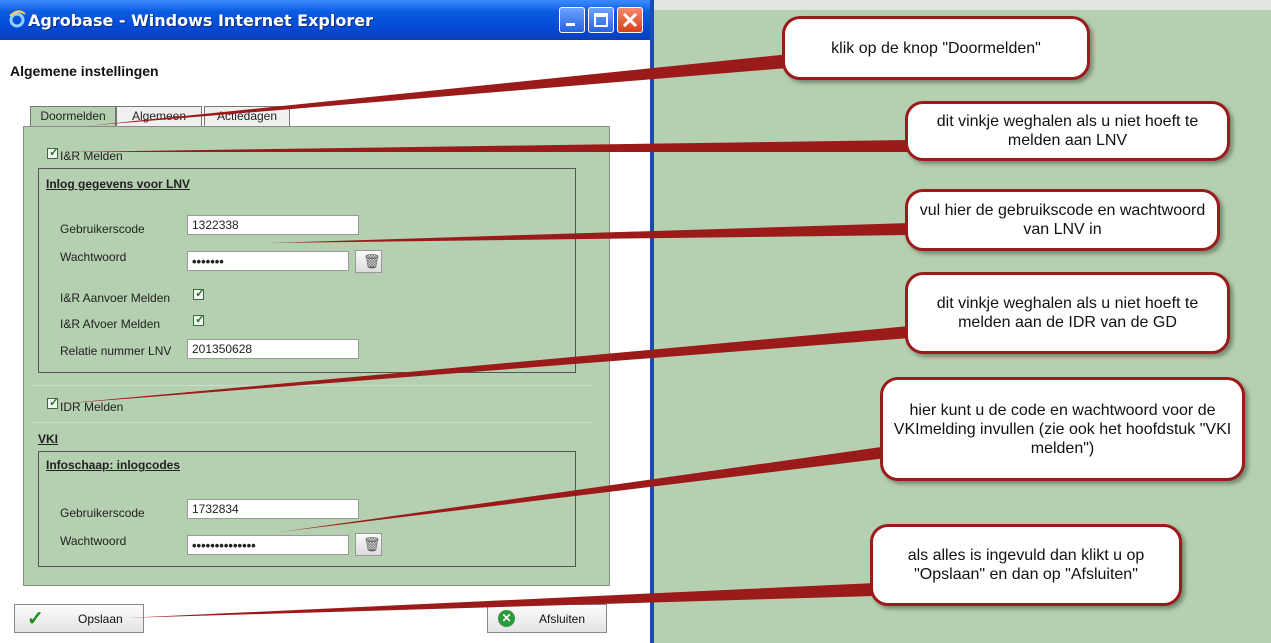 The height and width of the screenshot is (643, 1271). What do you see at coordinates (936, 48) in the screenshot?
I see `callout-doormelden: klik op de knop "Doormelden"` at bounding box center [936, 48].